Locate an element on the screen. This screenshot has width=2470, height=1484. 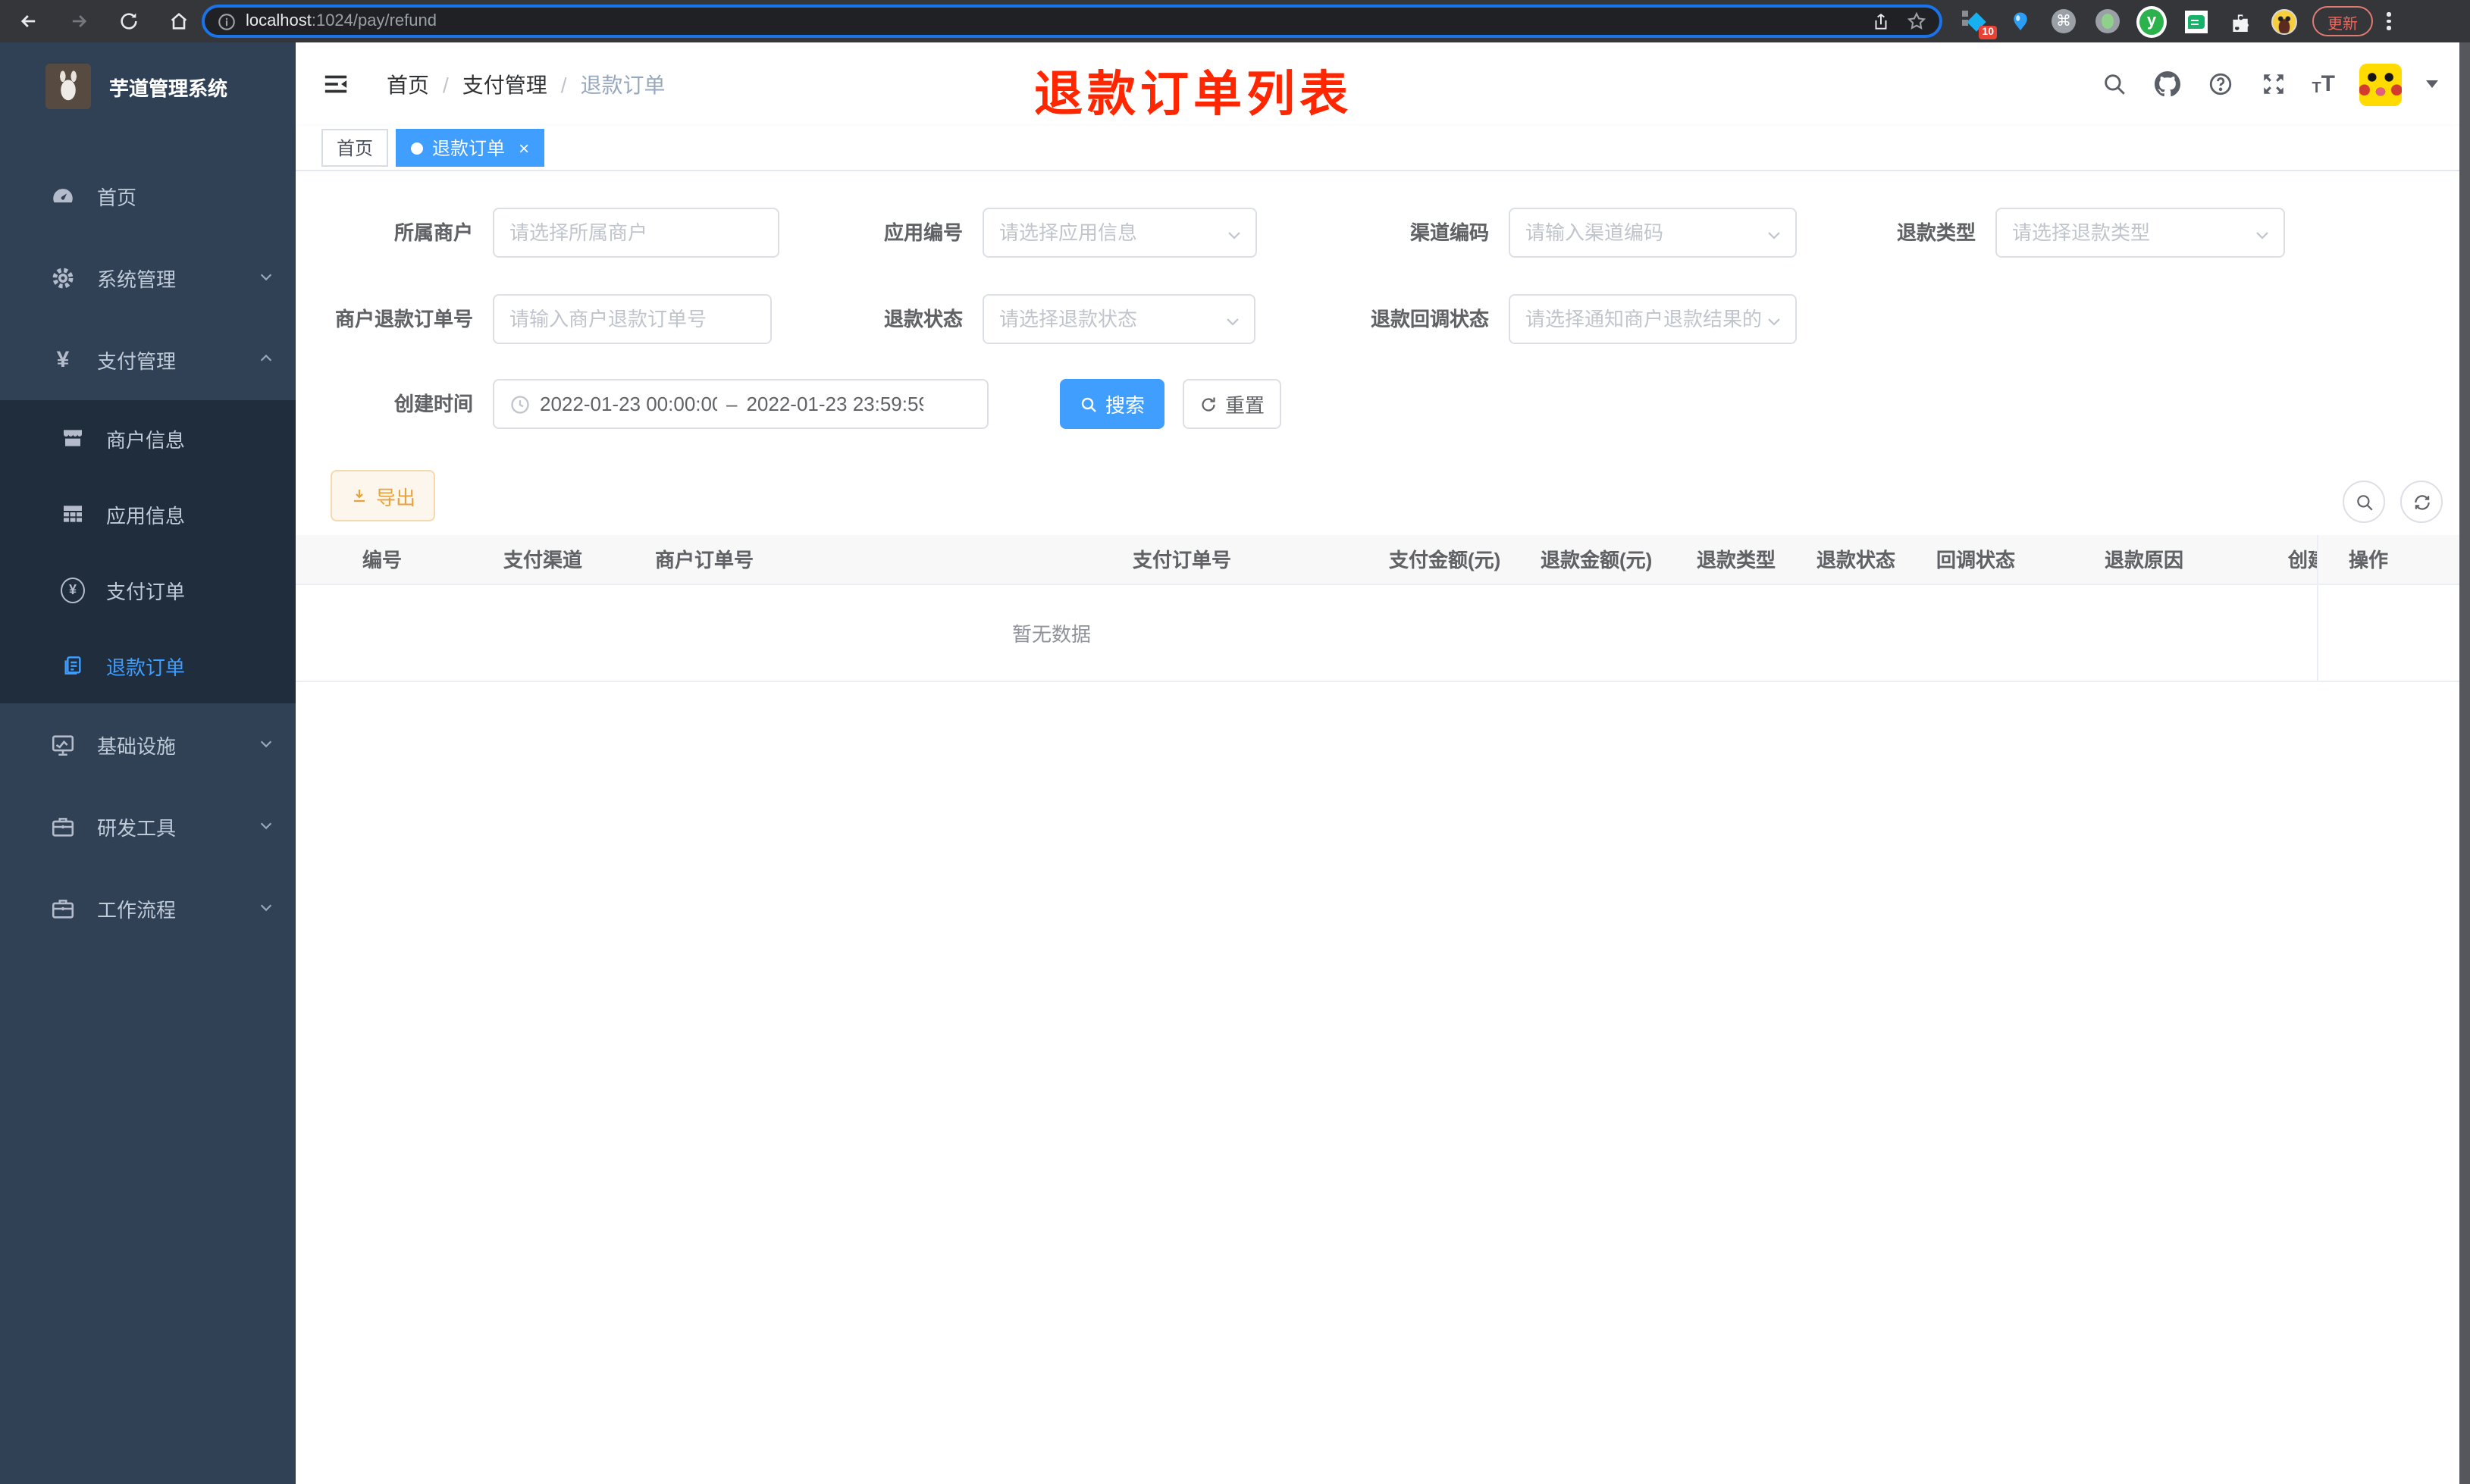
export-button: 导出 is located at coordinates (383, 496).